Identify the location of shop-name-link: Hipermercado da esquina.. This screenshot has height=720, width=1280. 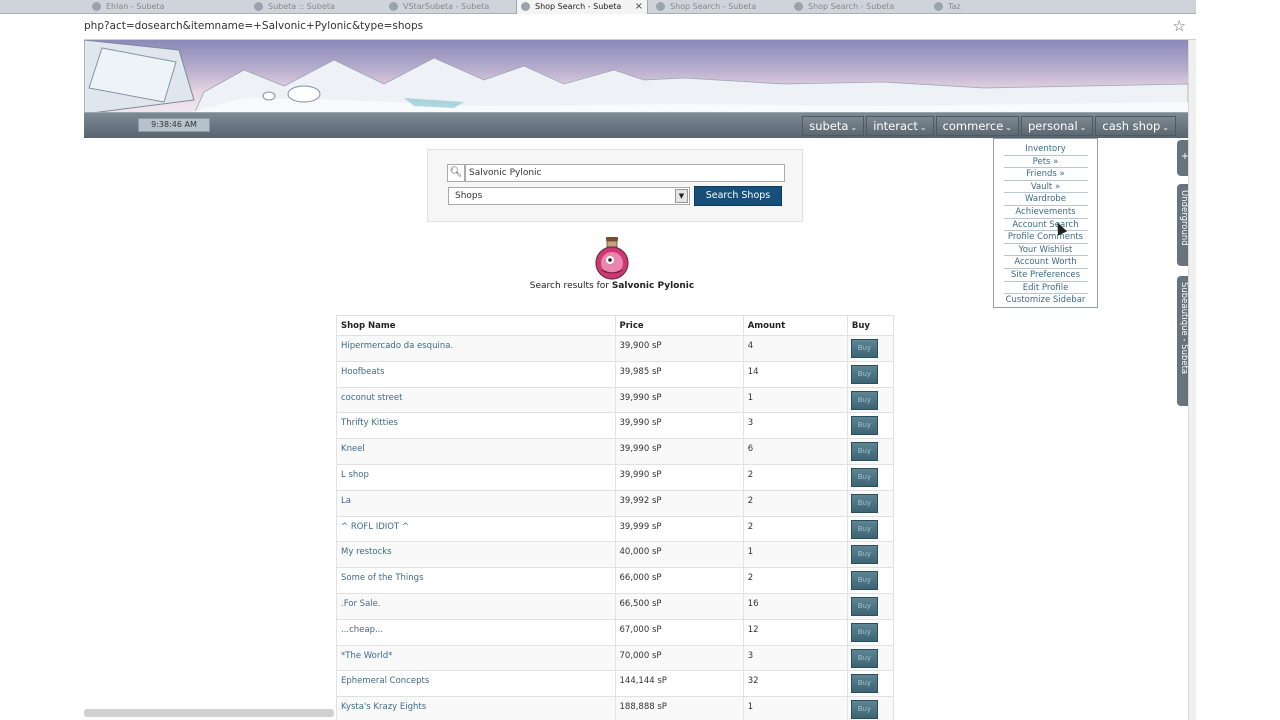
(476, 348).